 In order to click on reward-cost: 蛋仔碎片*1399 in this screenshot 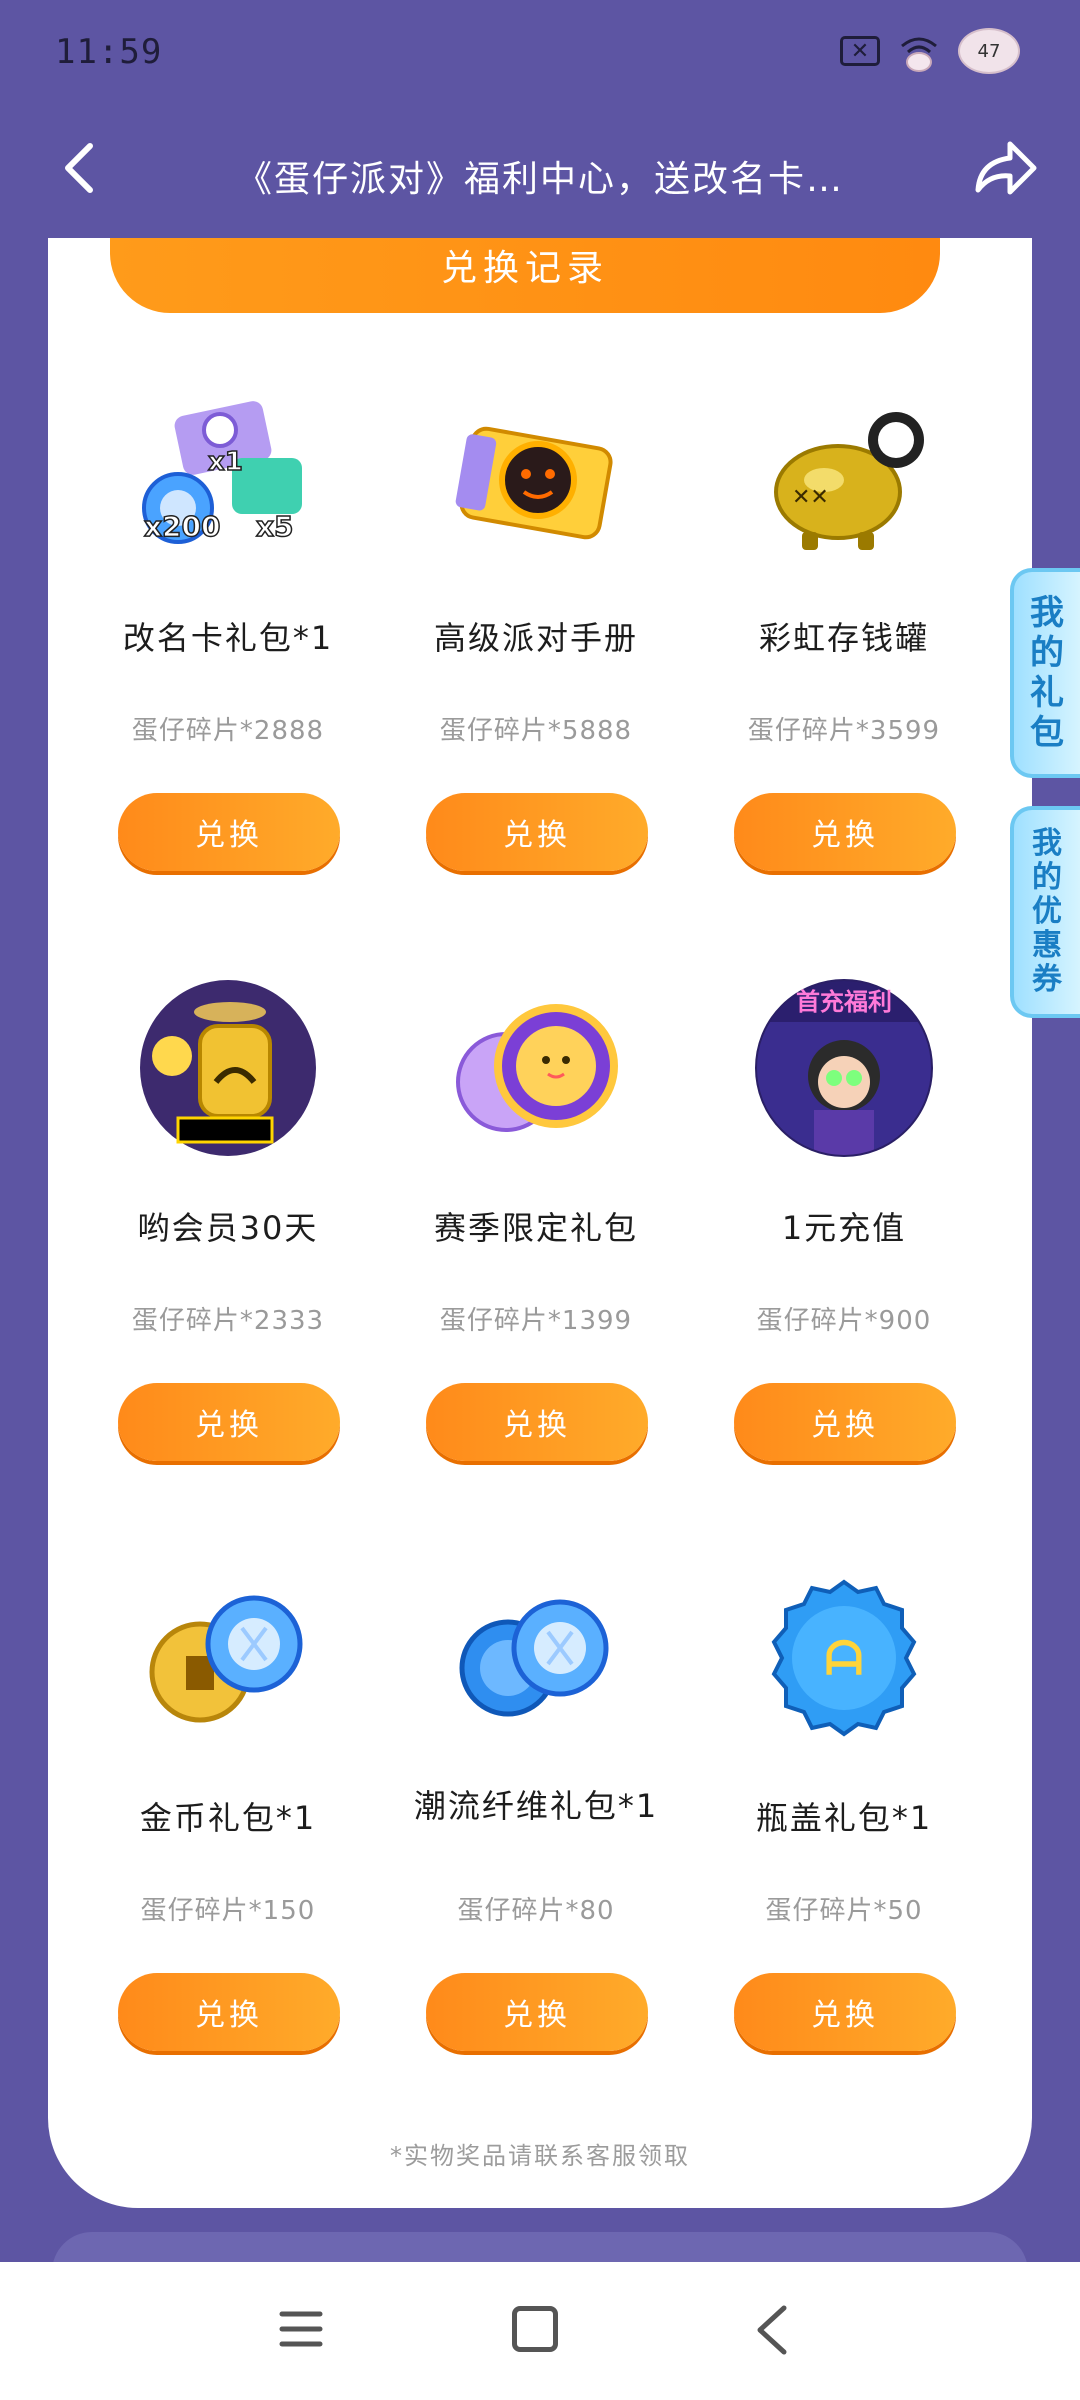, I will do `click(536, 1321)`.